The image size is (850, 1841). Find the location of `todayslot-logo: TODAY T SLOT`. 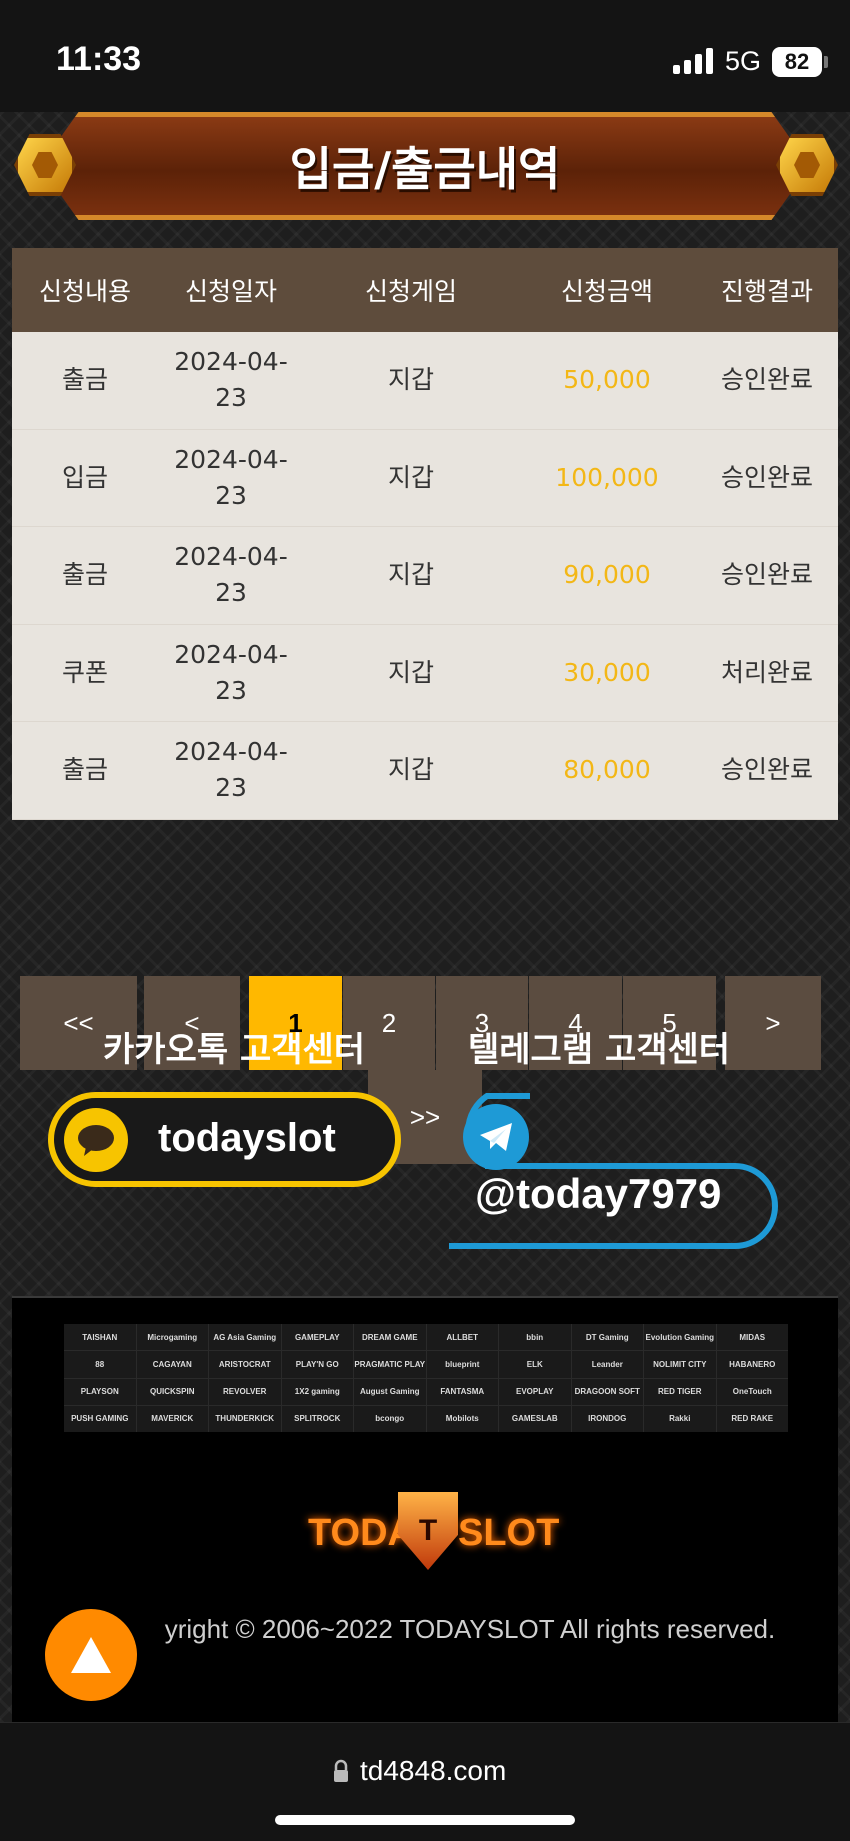

todayslot-logo: TODAY T SLOT is located at coordinates (429, 1527).